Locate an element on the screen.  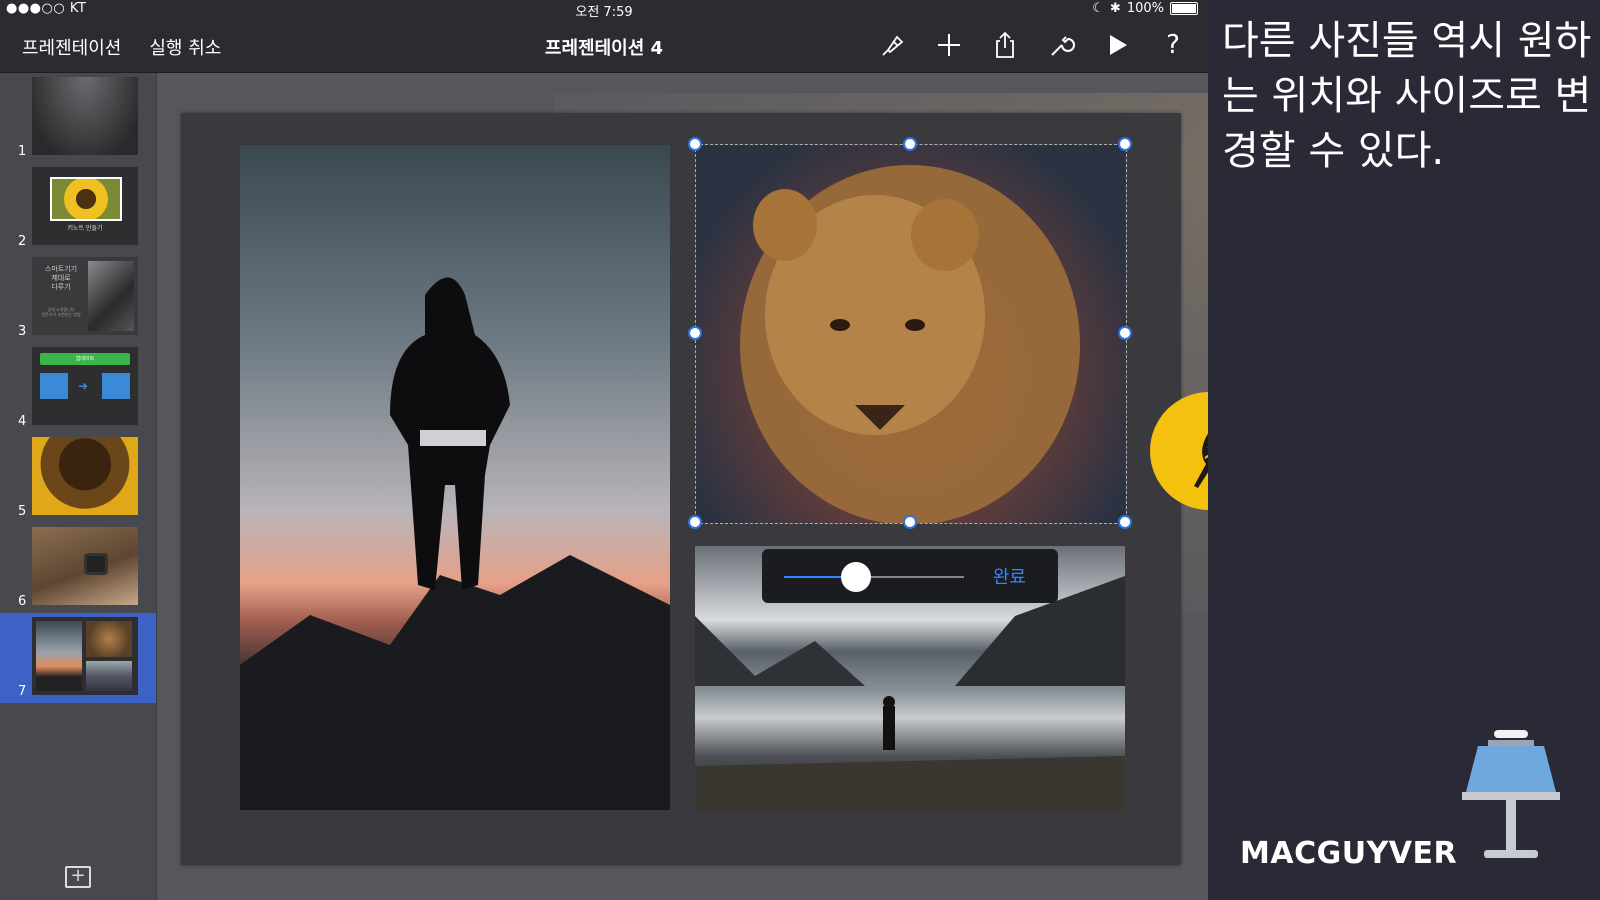
thumb-image: 키노트 만들기 is located at coordinates (85, 206).